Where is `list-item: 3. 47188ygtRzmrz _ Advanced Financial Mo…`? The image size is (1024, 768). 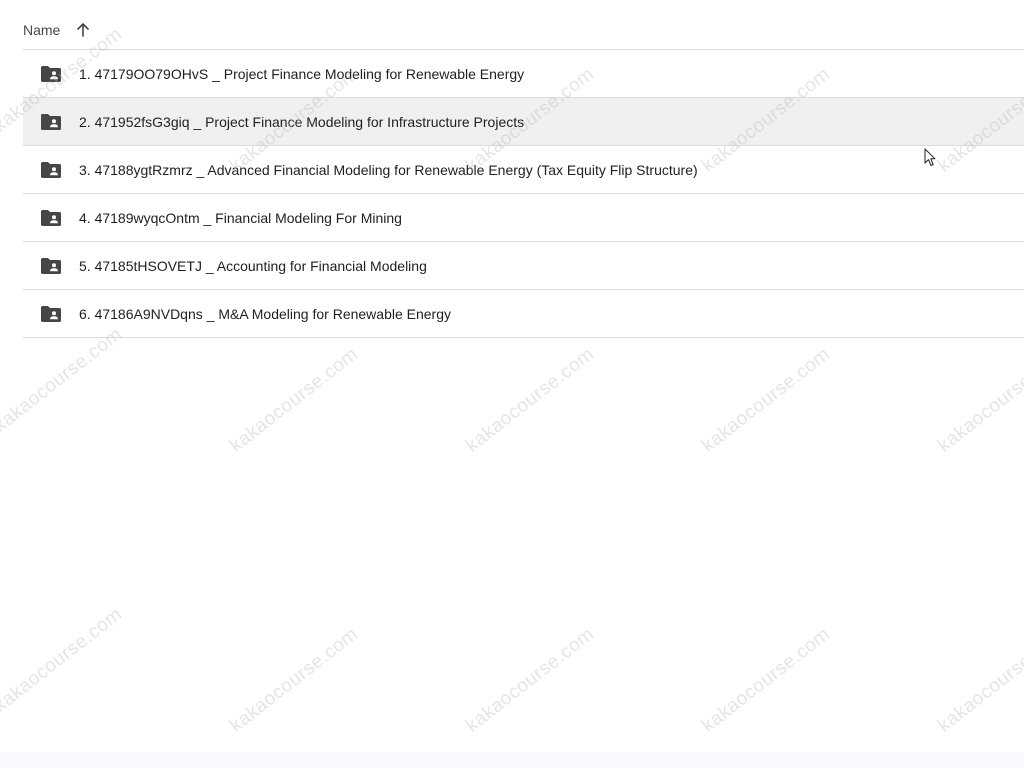 list-item: 3. 47188ygtRzmrz _ Advanced Financial Mo… is located at coordinates (523, 170).